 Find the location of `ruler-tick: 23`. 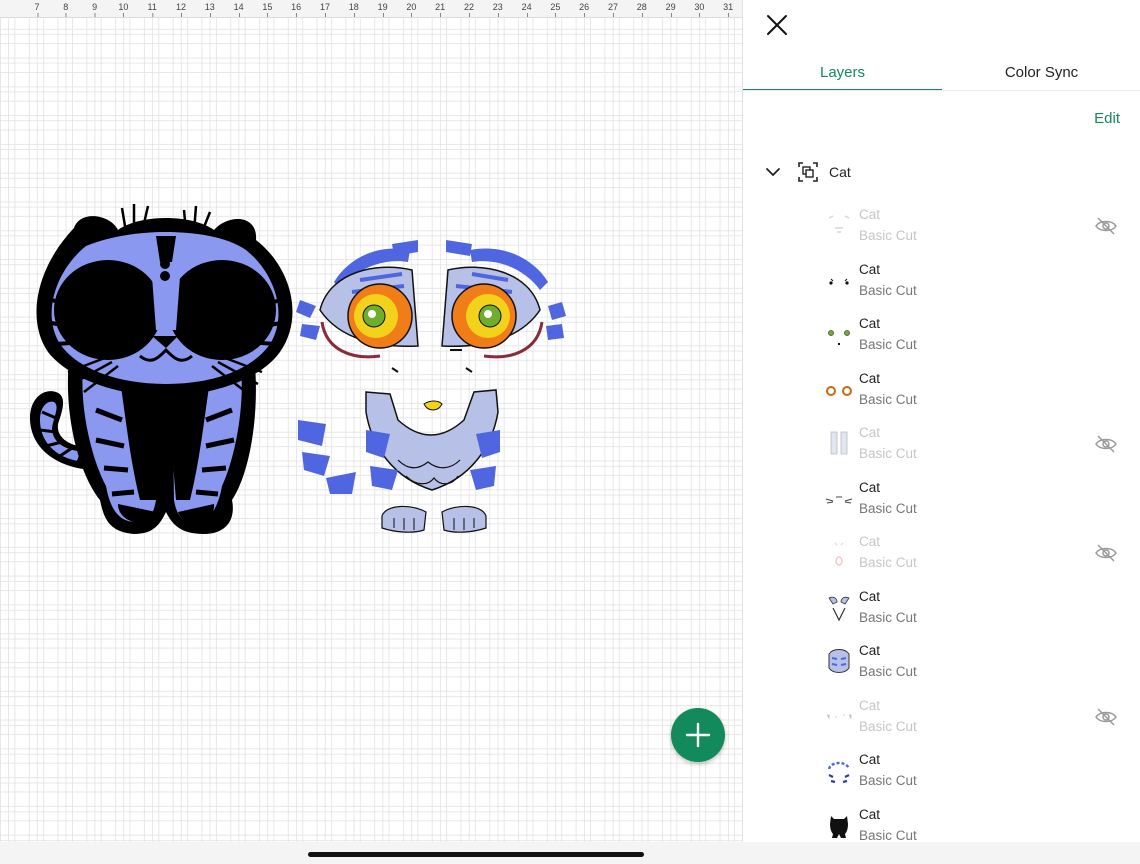

ruler-tick: 23 is located at coordinates (497, 9).